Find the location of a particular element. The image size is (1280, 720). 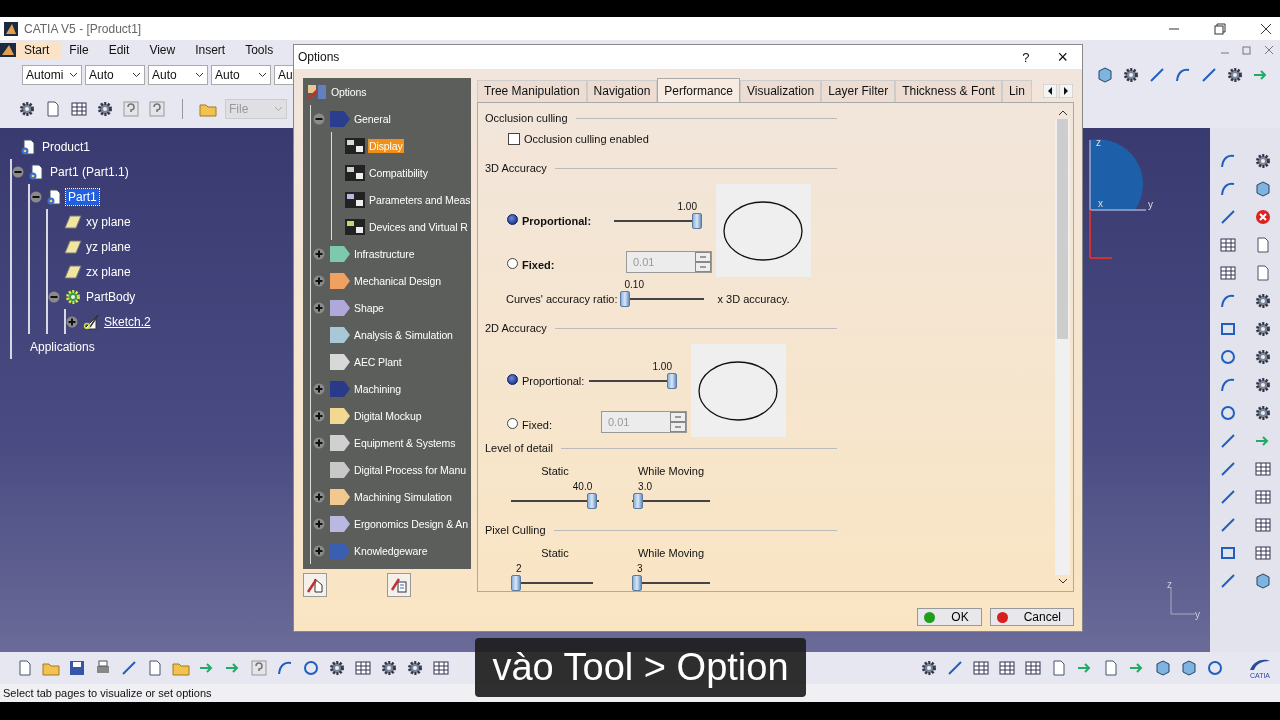

tree-item: Analysis & Simulation is located at coordinates (403, 334).